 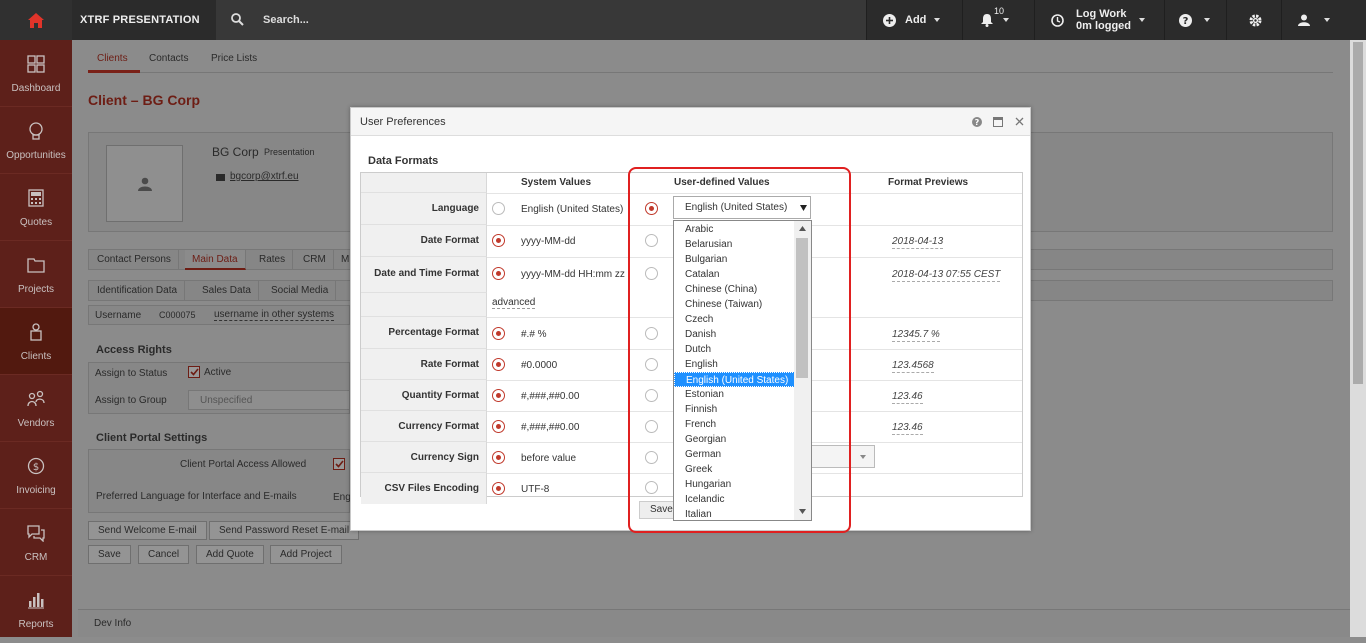 What do you see at coordinates (220, 177) in the screenshot?
I see `envelope-icon` at bounding box center [220, 177].